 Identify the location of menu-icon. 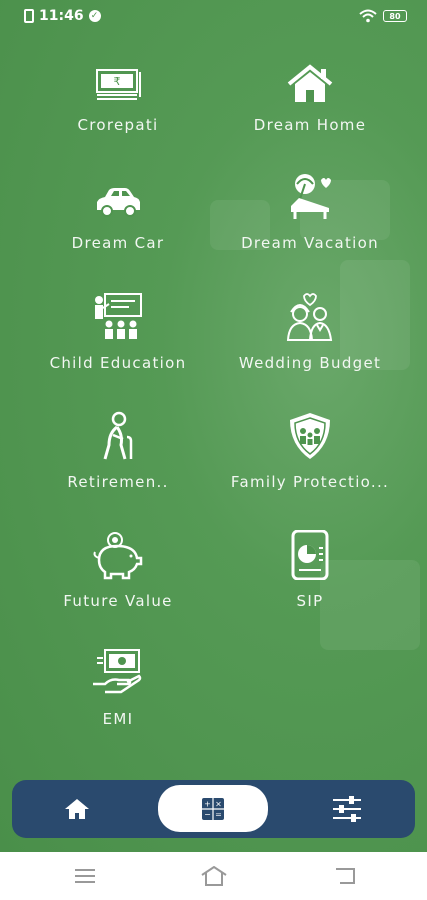
(85, 876).